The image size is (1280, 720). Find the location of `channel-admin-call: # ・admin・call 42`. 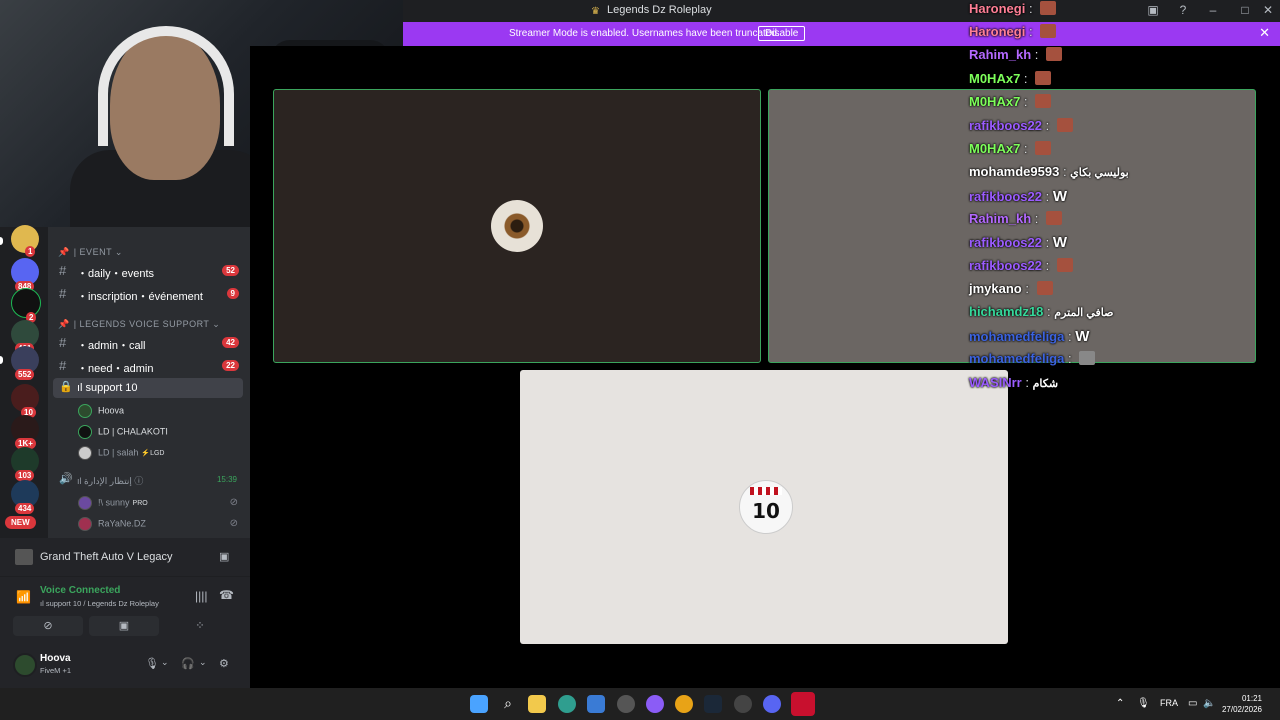

channel-admin-call: # ・admin・call 42 is located at coordinates (148, 343).